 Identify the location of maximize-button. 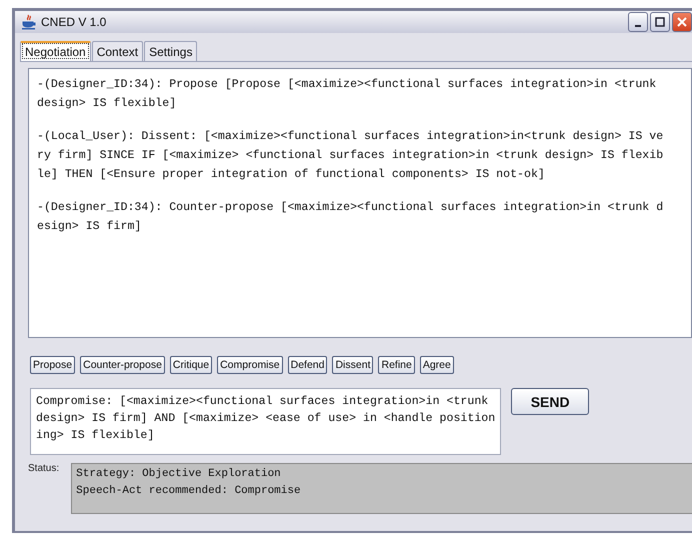
(660, 22).